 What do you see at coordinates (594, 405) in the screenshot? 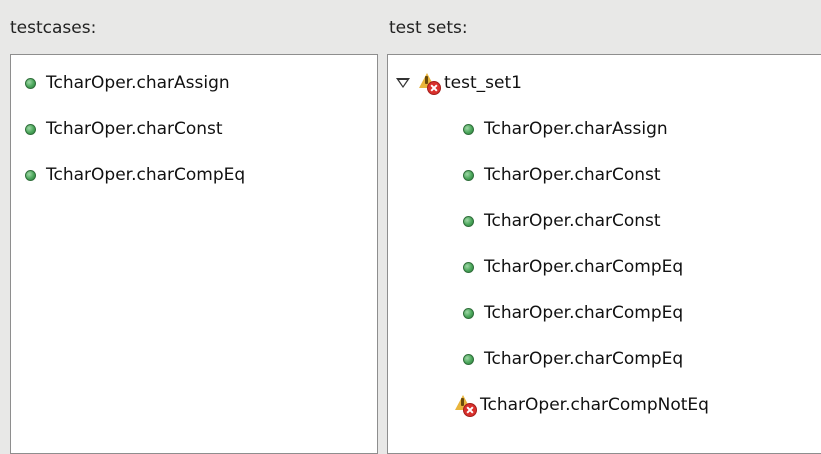
I see `tree-child-label: TcharOper.charCompNotEq` at bounding box center [594, 405].